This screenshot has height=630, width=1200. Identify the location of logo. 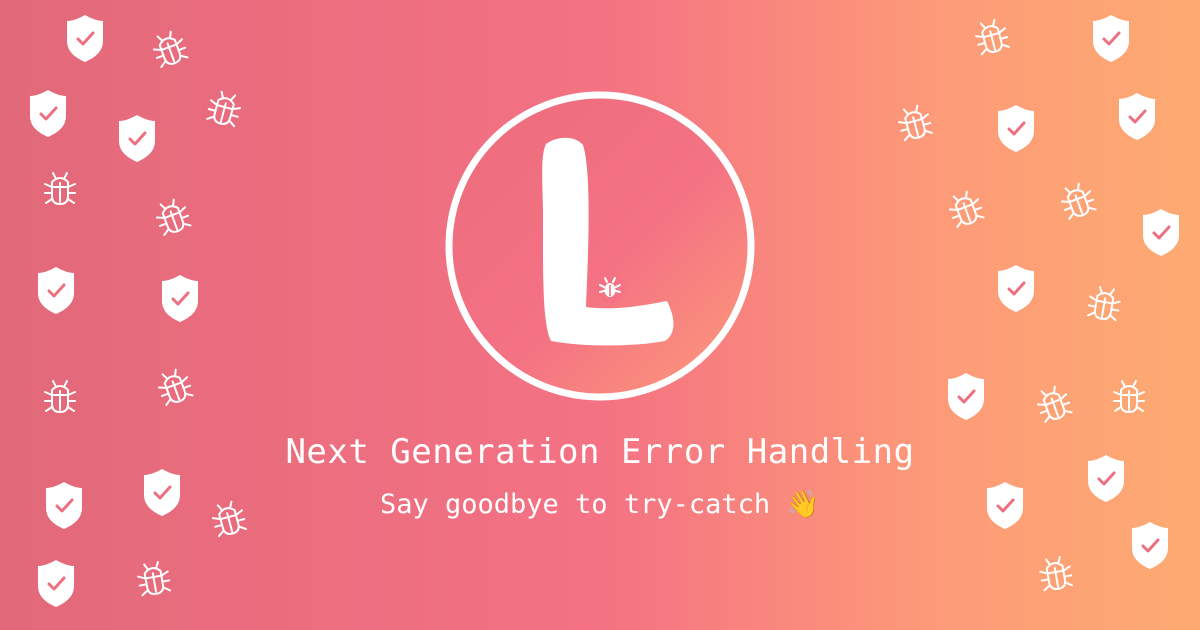
(600, 246).